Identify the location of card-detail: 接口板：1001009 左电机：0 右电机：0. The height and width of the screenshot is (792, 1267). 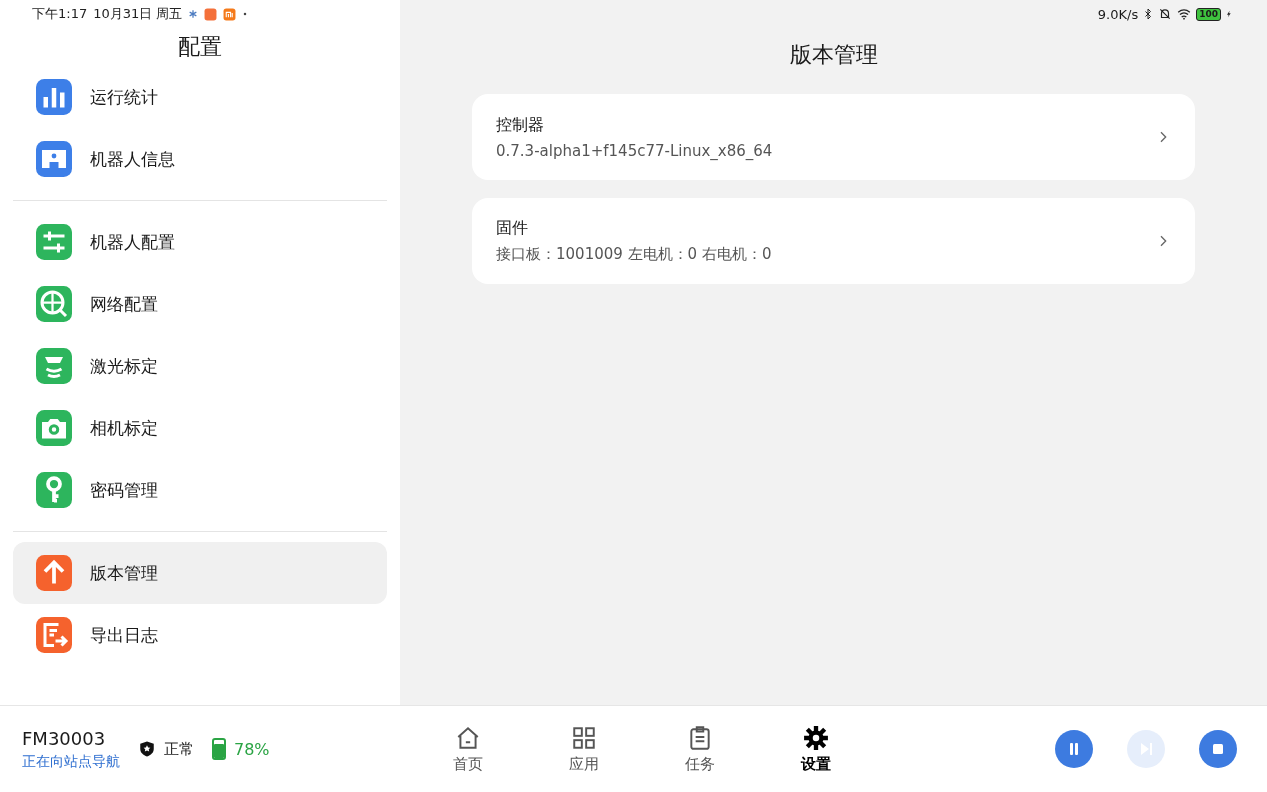
(634, 254).